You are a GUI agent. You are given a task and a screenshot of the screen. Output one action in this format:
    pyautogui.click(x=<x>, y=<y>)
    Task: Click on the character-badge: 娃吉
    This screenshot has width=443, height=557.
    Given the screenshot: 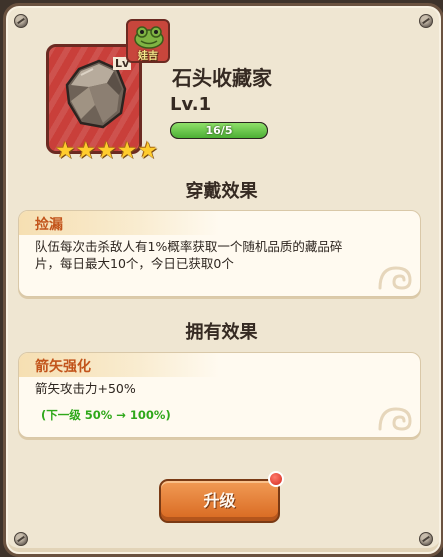 What is the action you would take?
    pyautogui.click(x=148, y=41)
    